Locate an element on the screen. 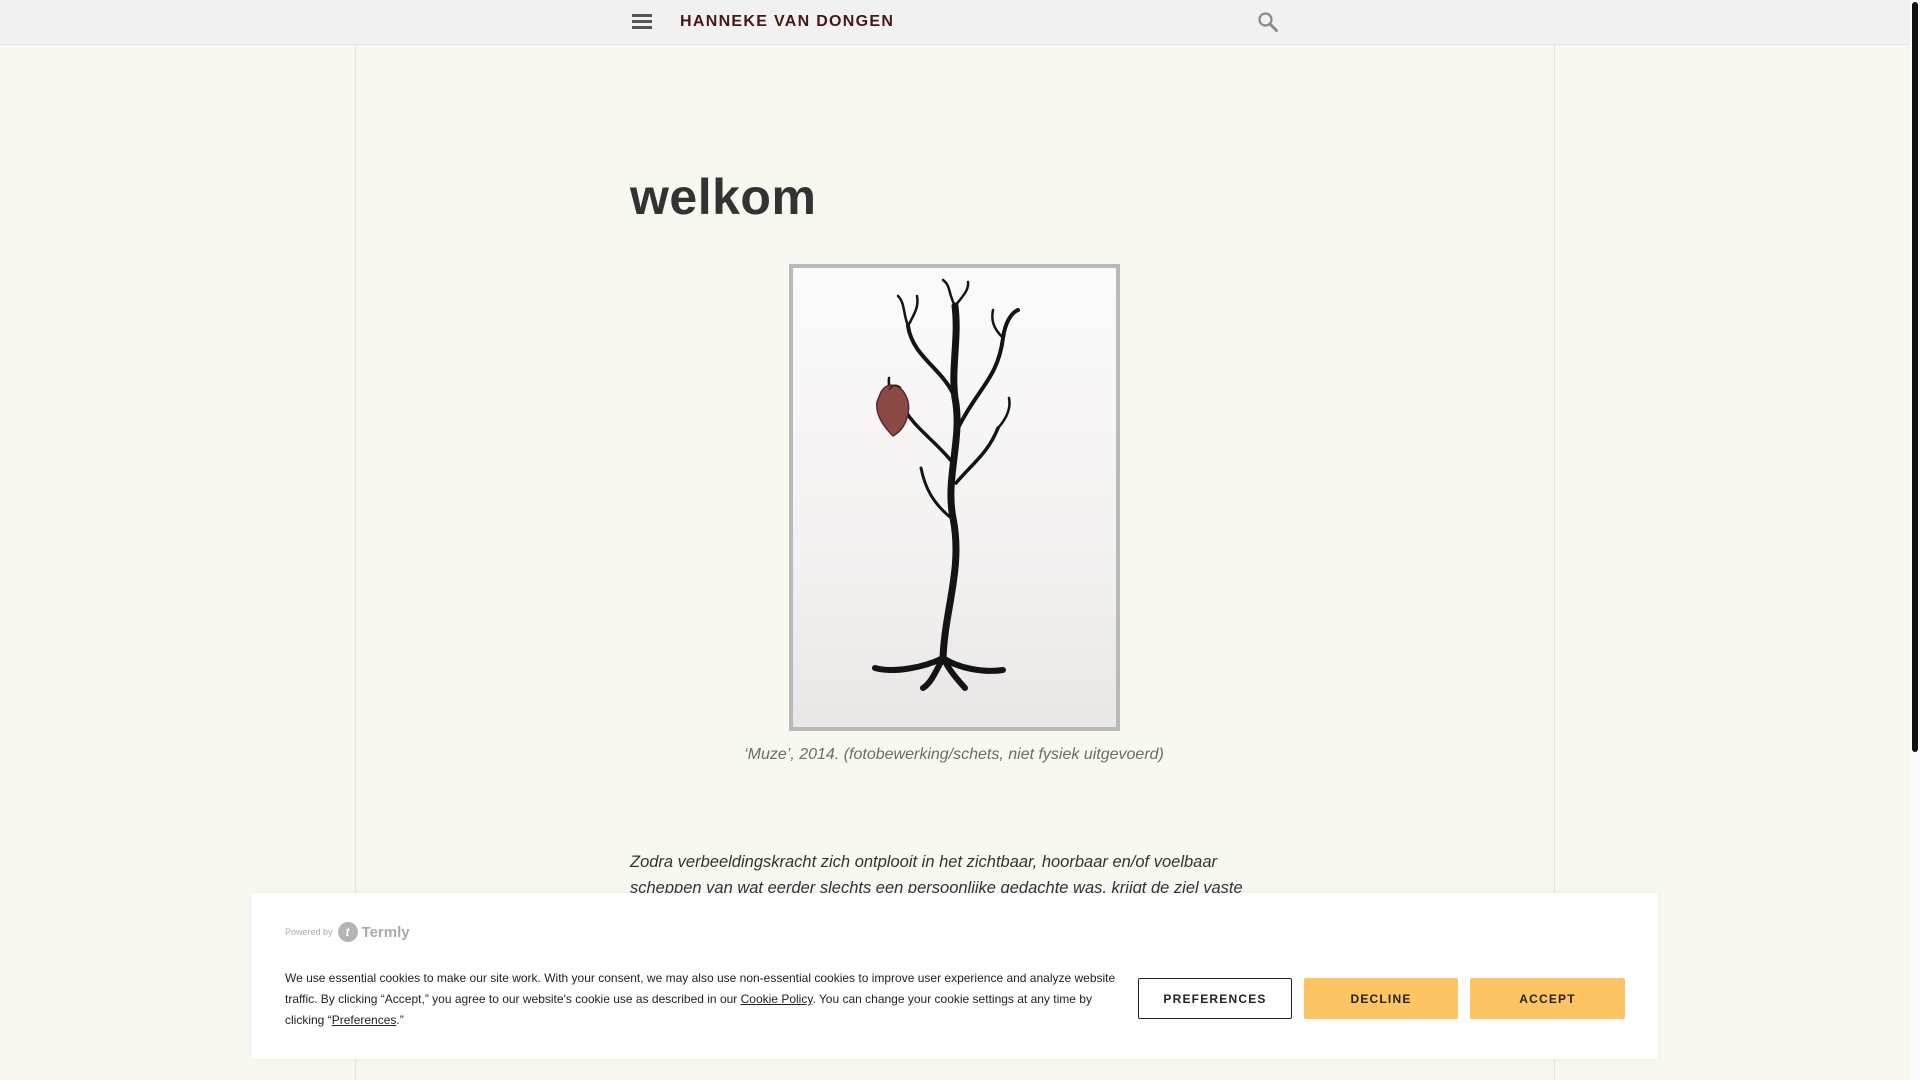  powered-by-label: Powered by is located at coordinates (309, 932).